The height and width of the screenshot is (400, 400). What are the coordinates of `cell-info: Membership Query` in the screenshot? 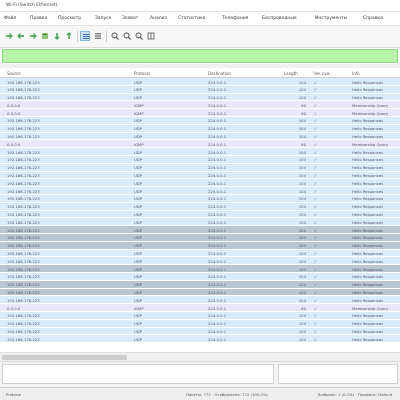 It's located at (370, 105).